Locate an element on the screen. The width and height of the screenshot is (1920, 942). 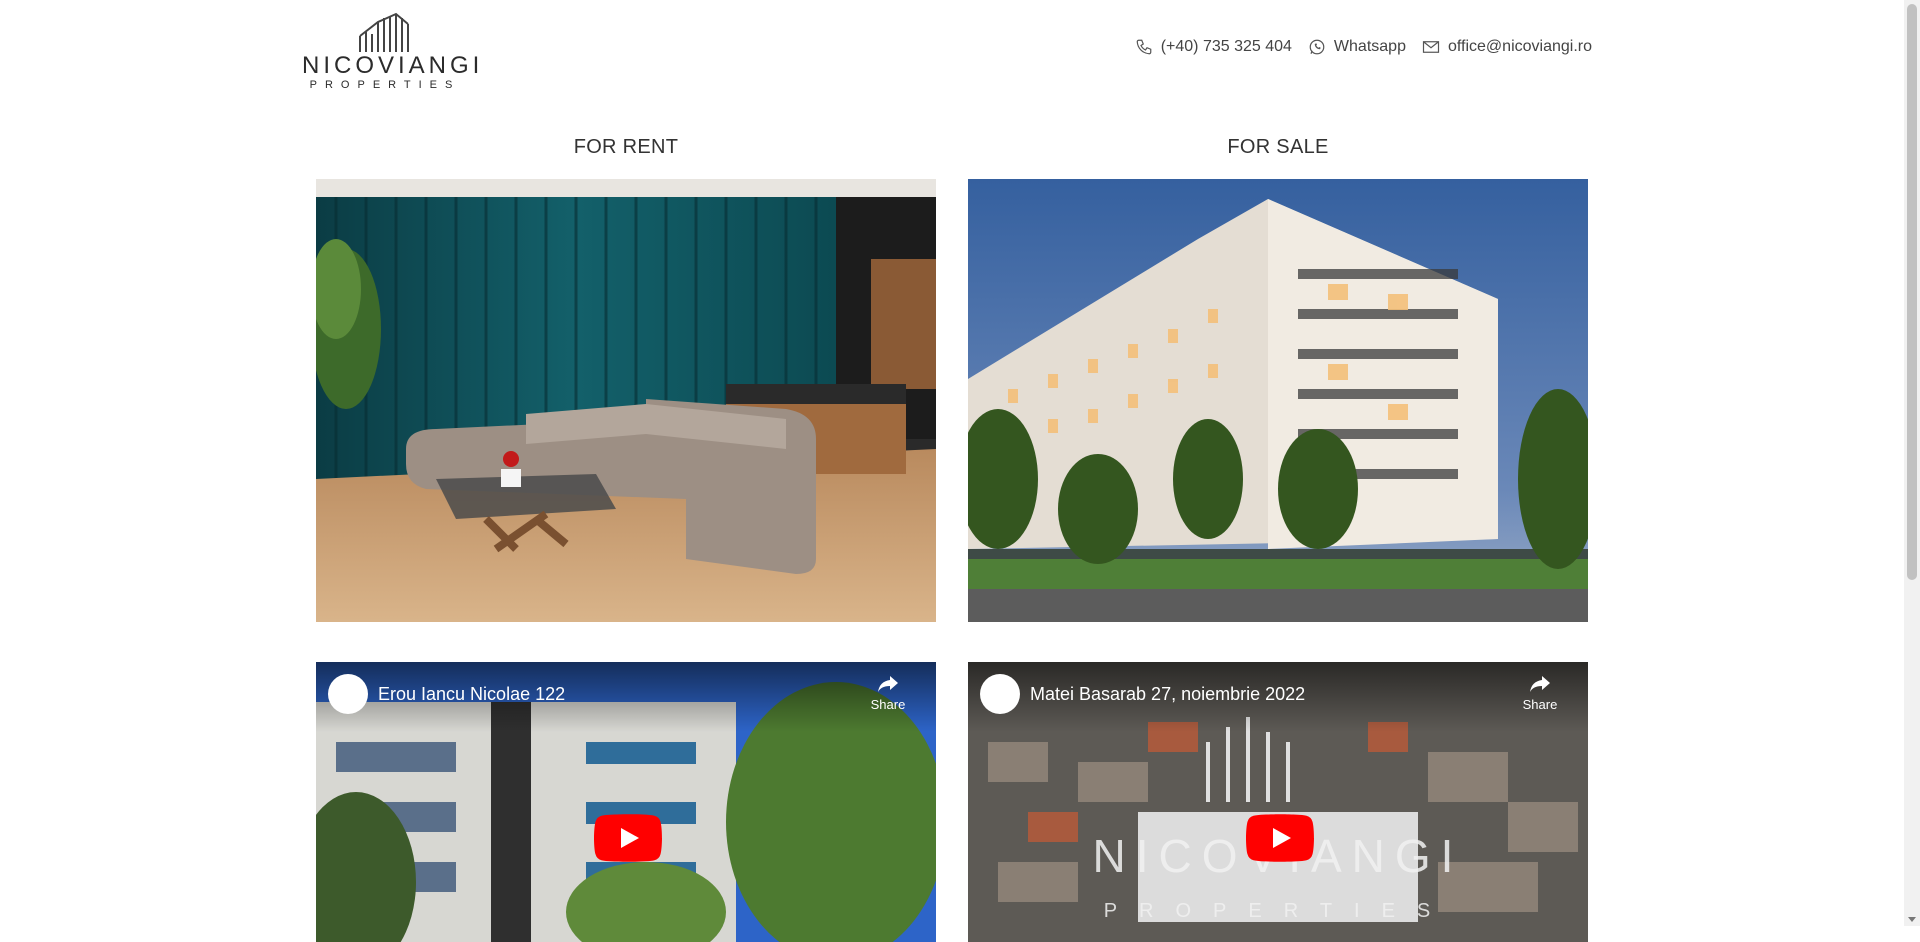
site-logo: NICOVIANGI PROPERTIES is located at coordinates (393, 52).